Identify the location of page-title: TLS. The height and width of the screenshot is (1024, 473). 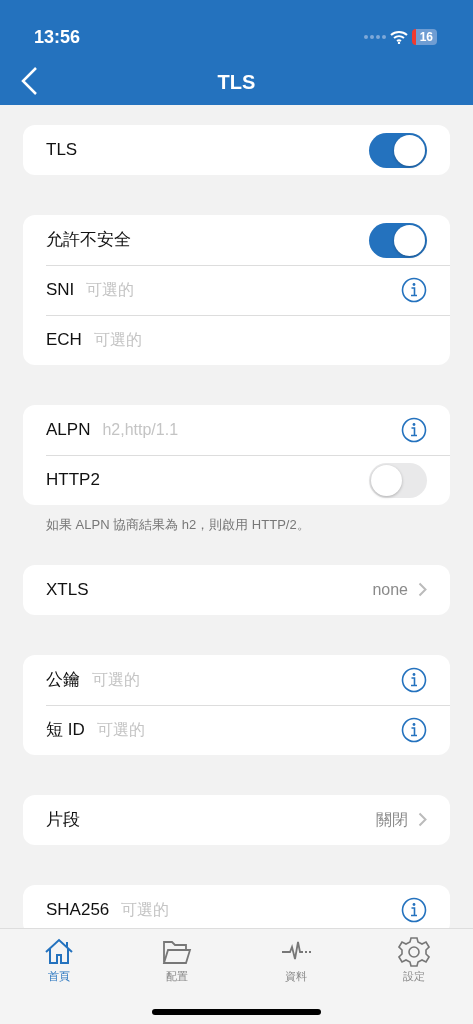
(236, 82).